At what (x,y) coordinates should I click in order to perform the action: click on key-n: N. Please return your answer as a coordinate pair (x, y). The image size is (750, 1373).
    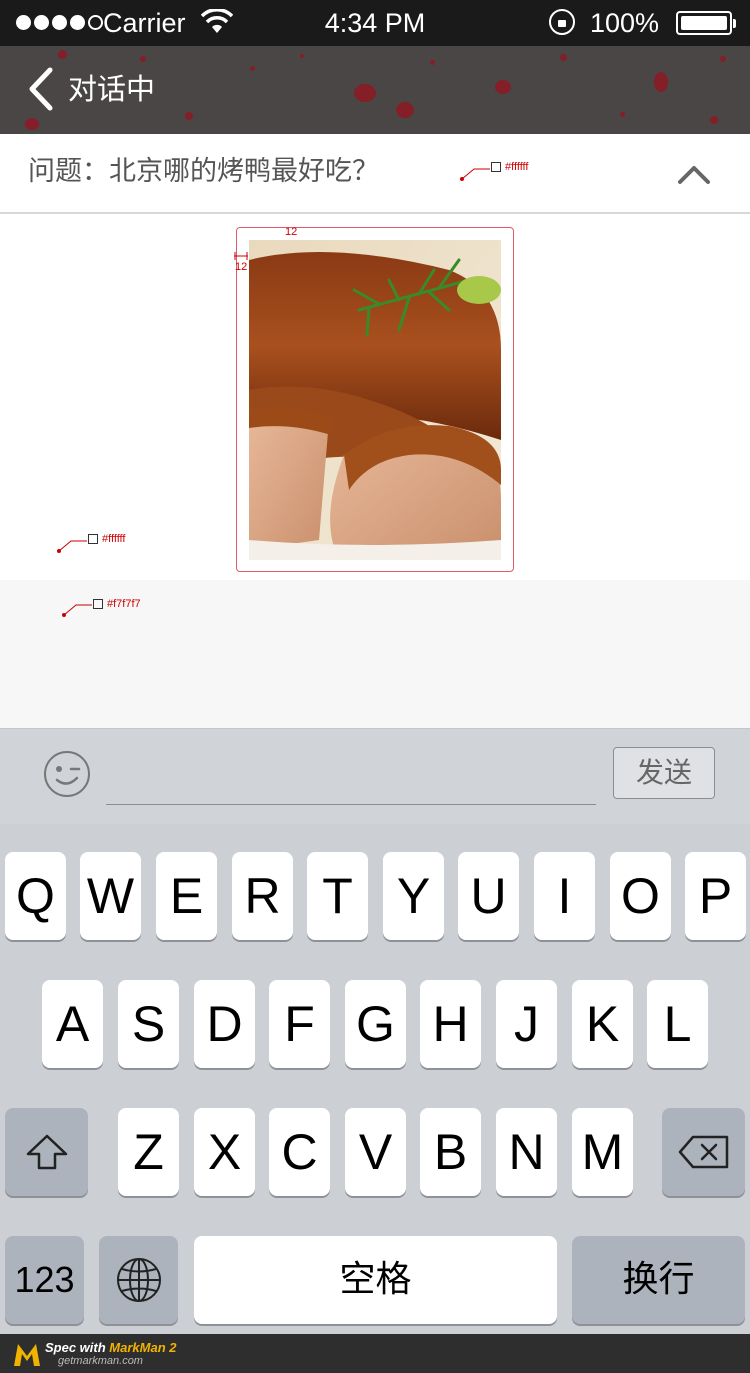
    Looking at the image, I should click on (526, 1152).